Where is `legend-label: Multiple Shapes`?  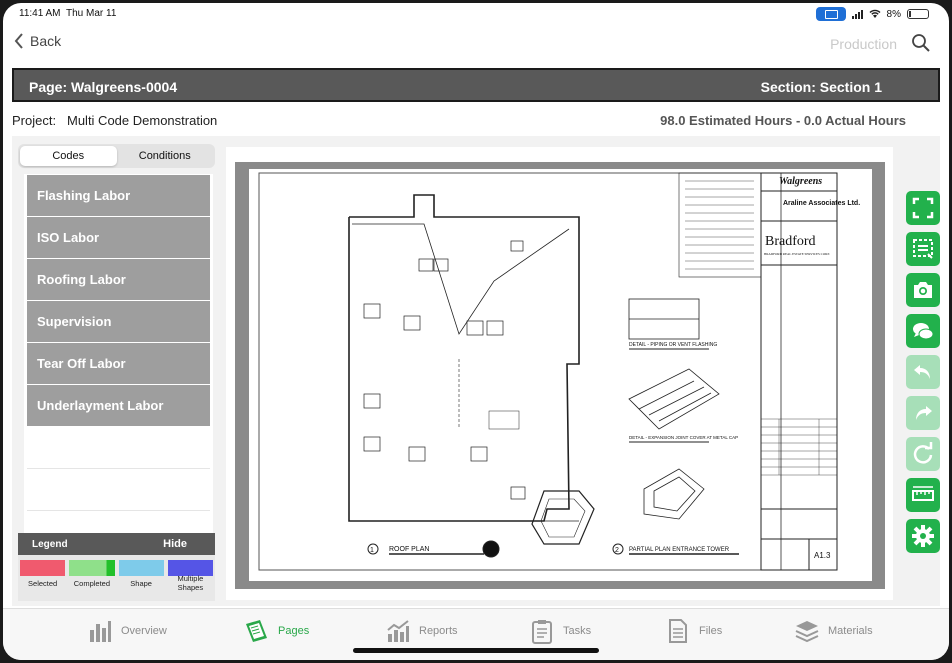 legend-label: Multiple Shapes is located at coordinates (190, 583).